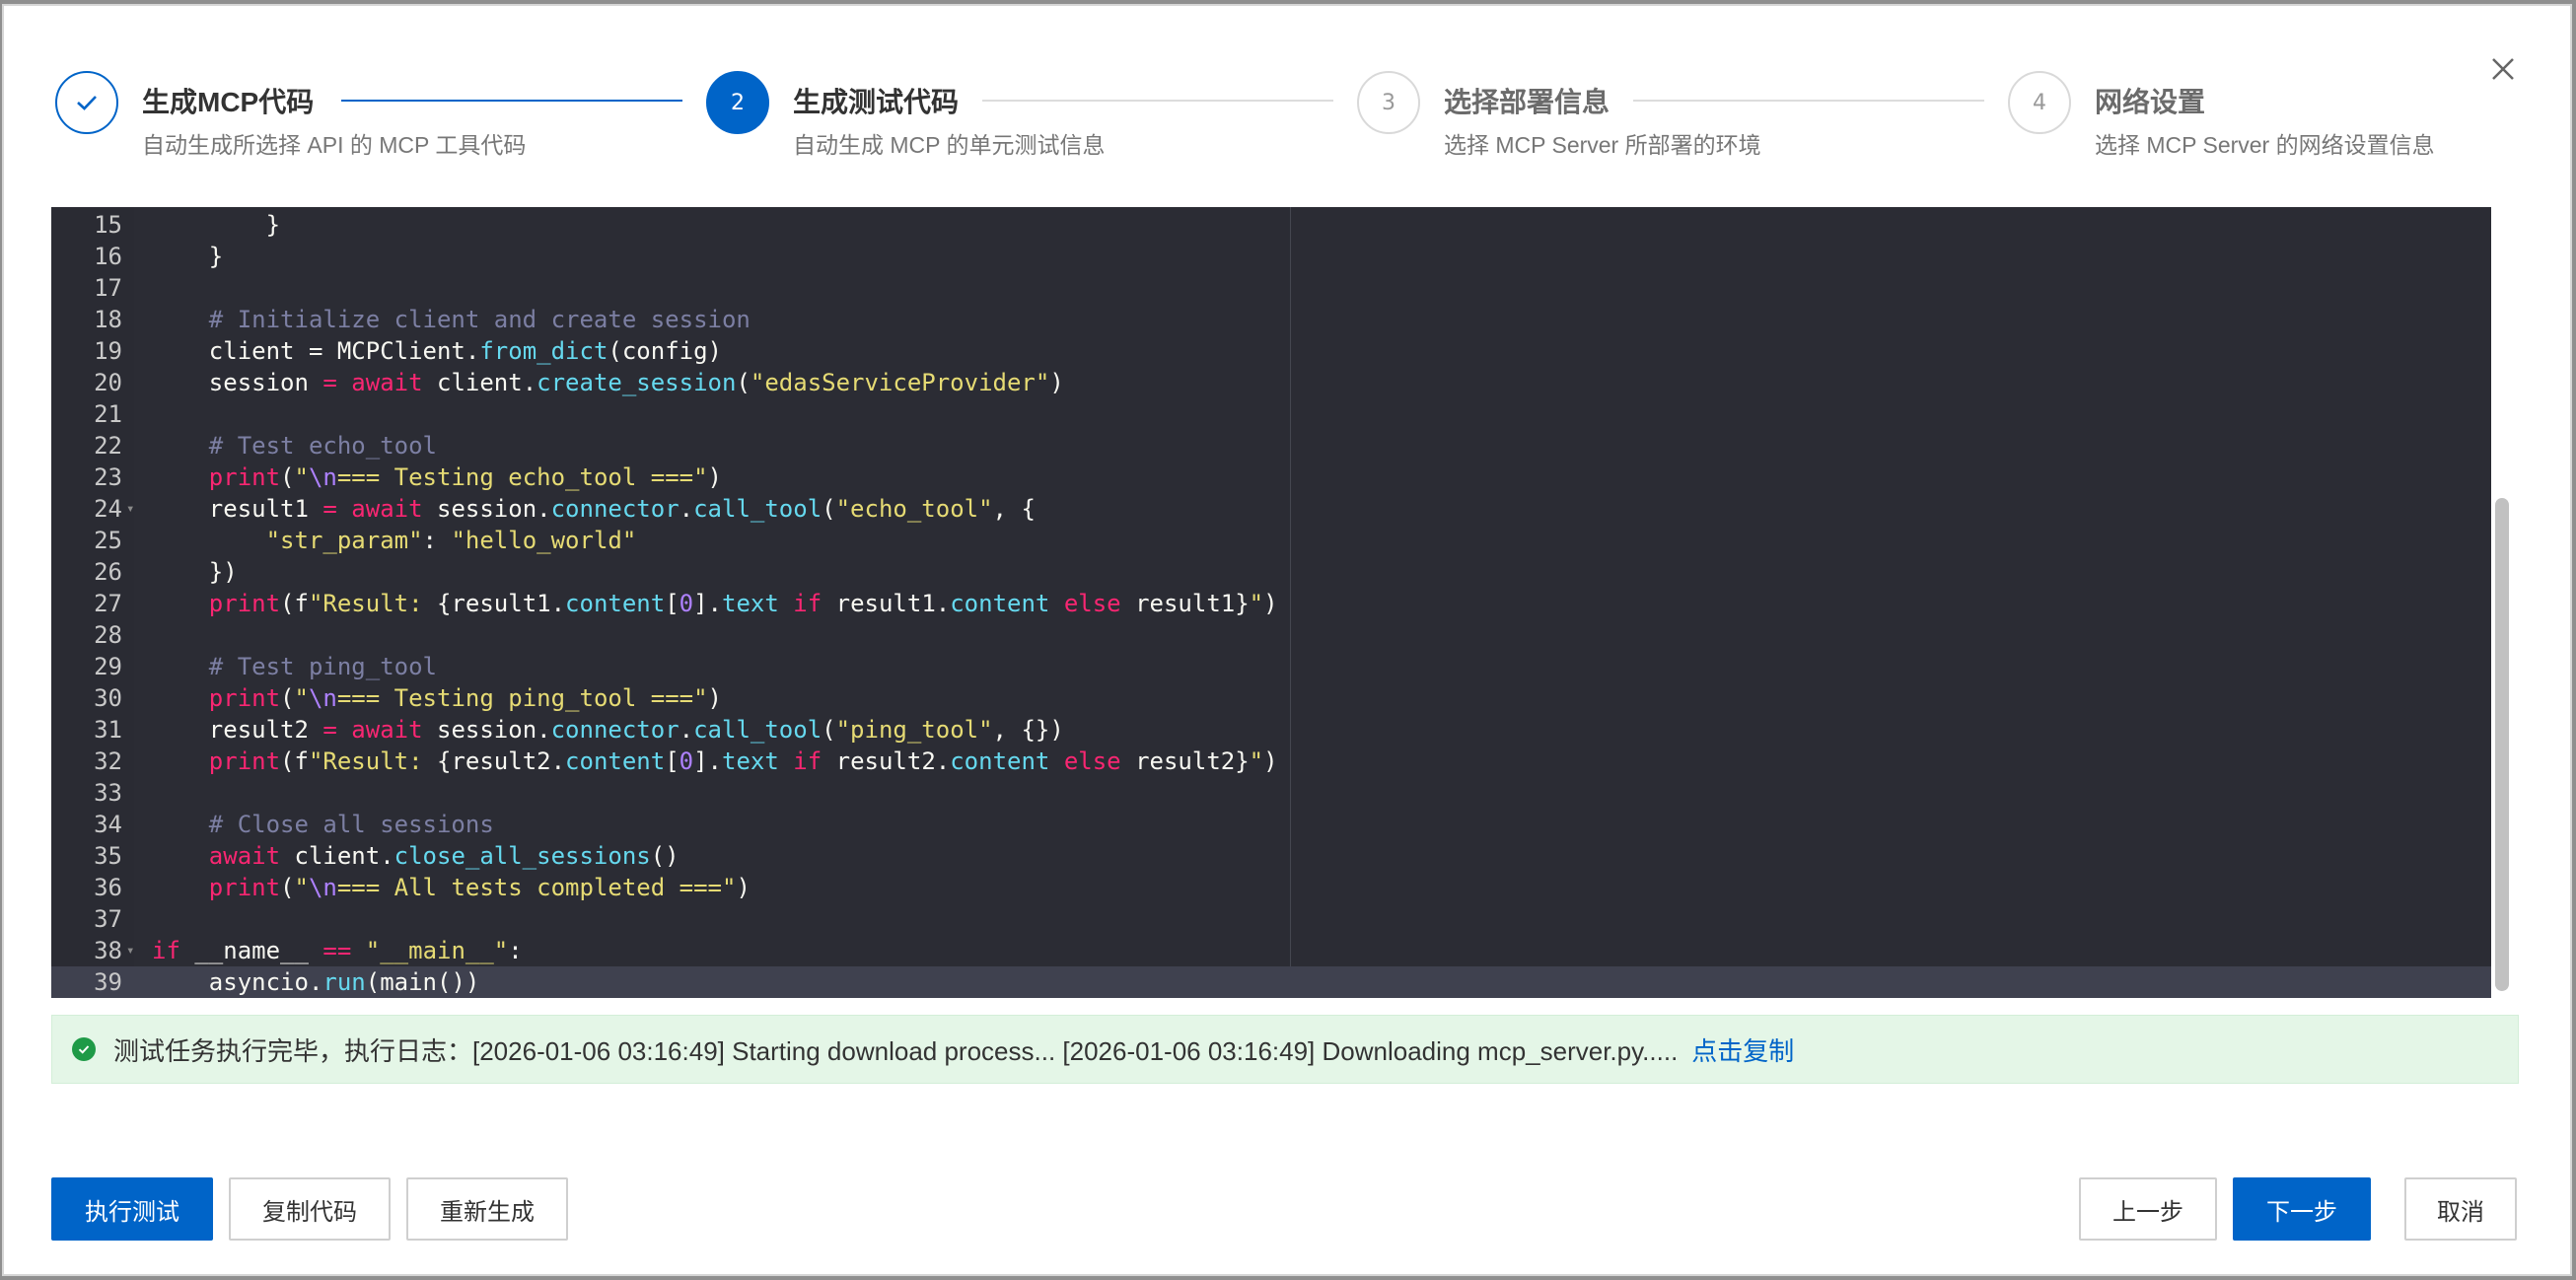 The width and height of the screenshot is (2576, 1280). Describe the element at coordinates (322, 446) in the screenshot. I see `code-text: # Test echo_tool` at that location.